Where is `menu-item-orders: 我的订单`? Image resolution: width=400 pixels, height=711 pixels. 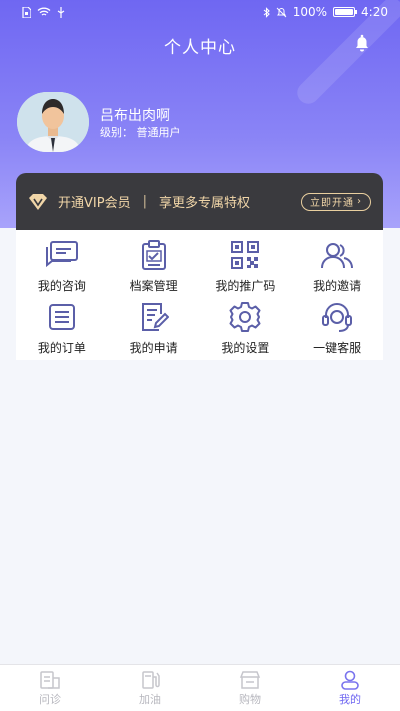 menu-item-orders: 我的订单 is located at coordinates (62, 331).